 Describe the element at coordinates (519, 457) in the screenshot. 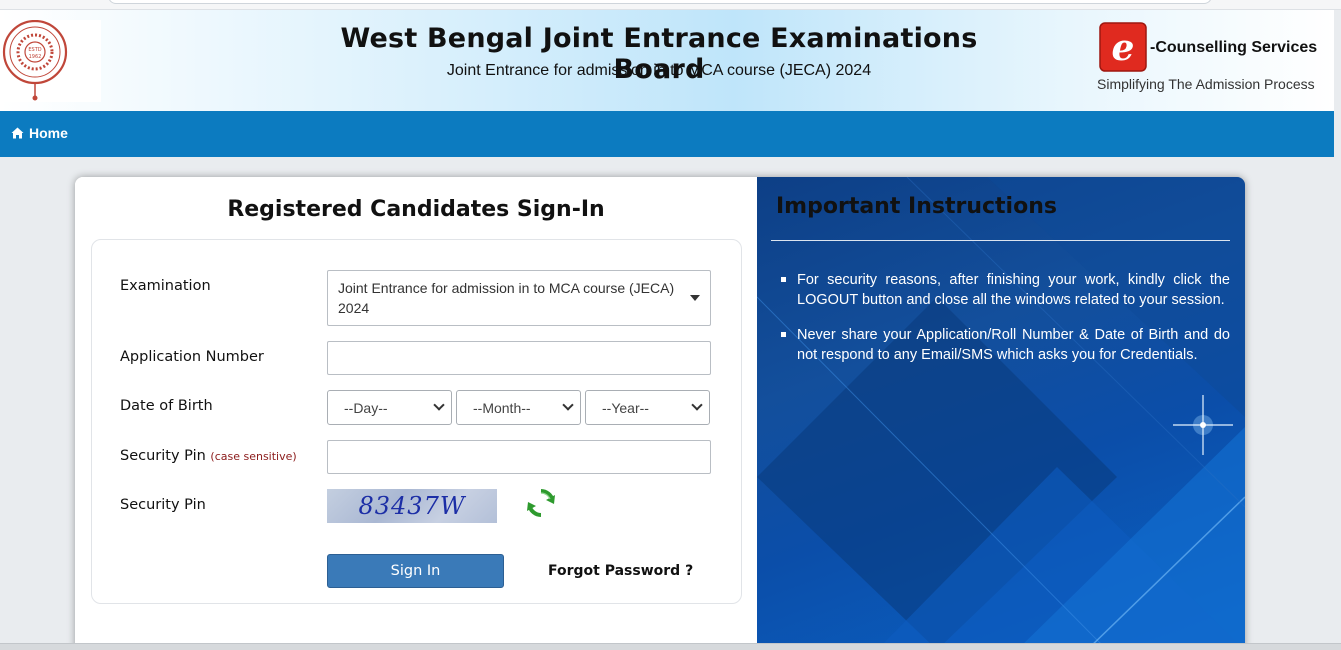

I see `security-pin-input` at that location.